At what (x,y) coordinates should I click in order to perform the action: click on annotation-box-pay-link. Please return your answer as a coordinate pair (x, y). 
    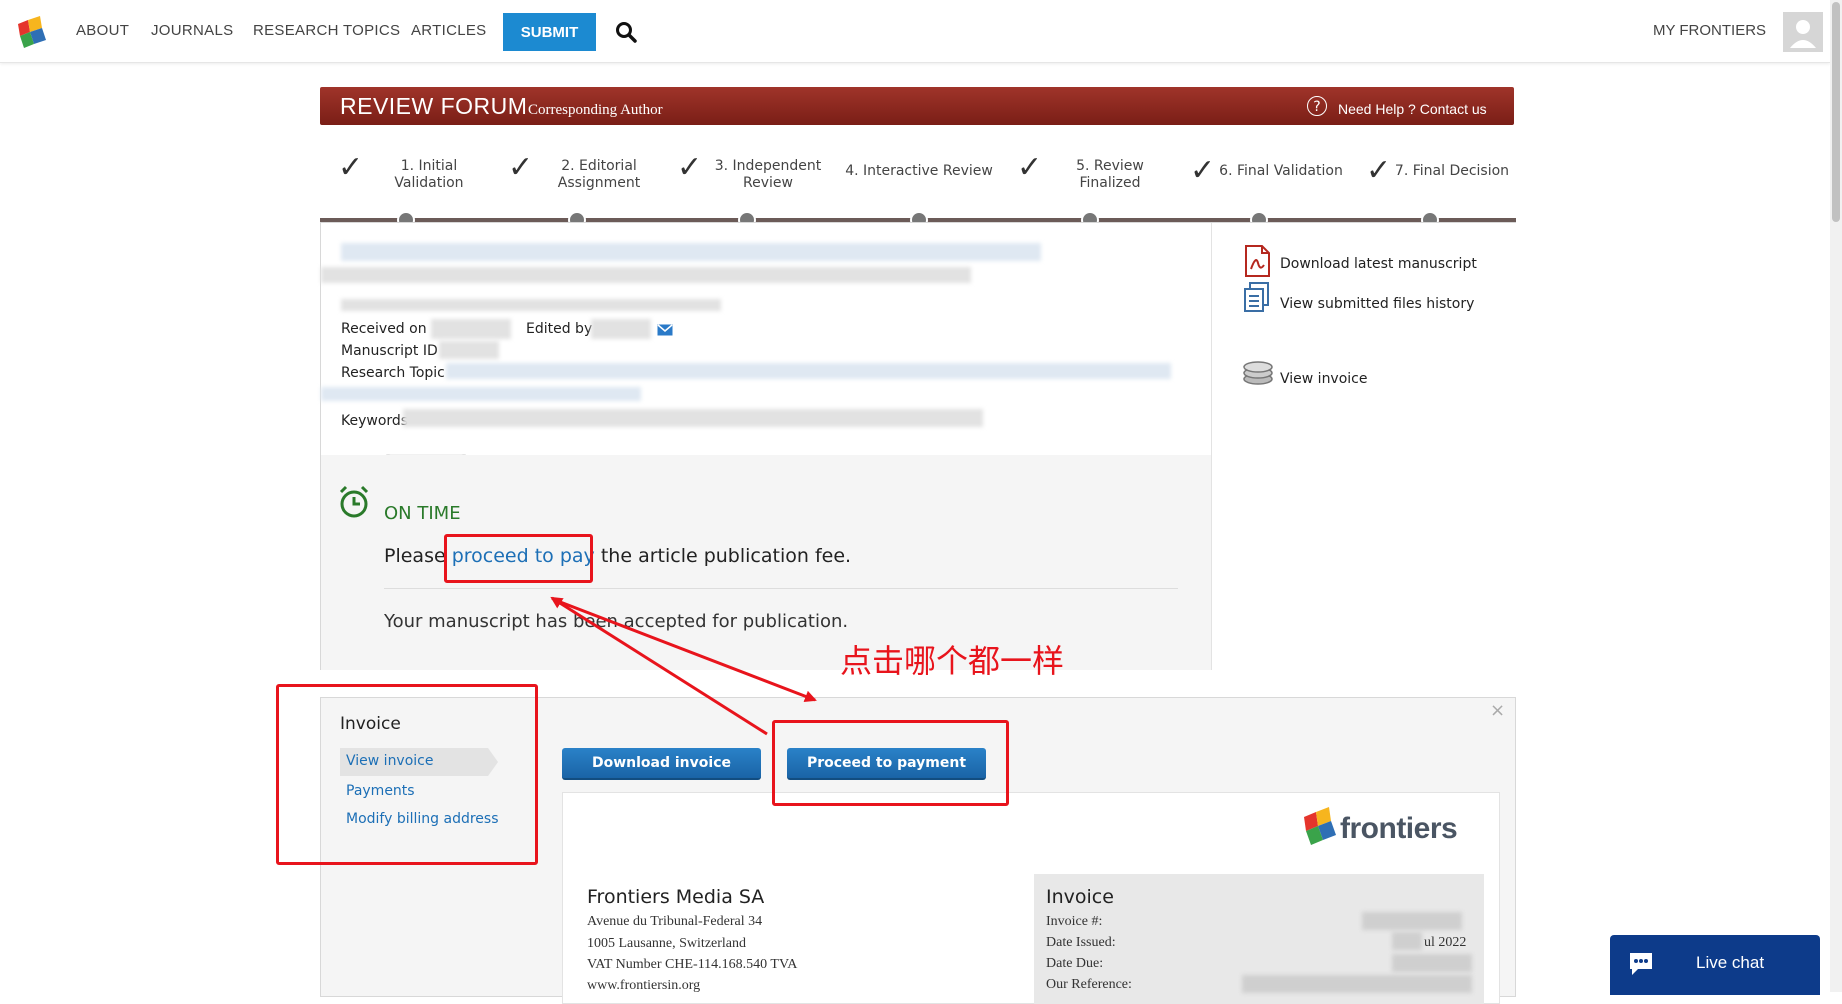
    Looking at the image, I should click on (518, 558).